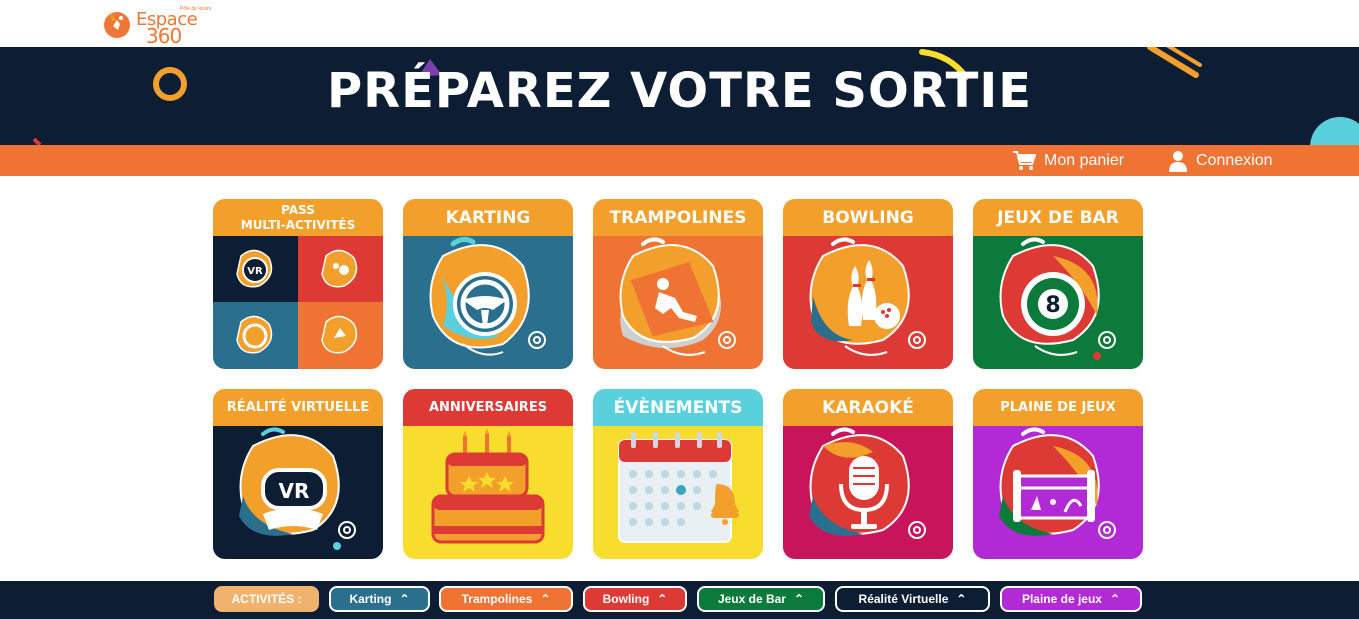 This screenshot has width=1359, height=619. Describe the element at coordinates (1058, 217) in the screenshot. I see `tile-title: JEUX DE BAR` at that location.